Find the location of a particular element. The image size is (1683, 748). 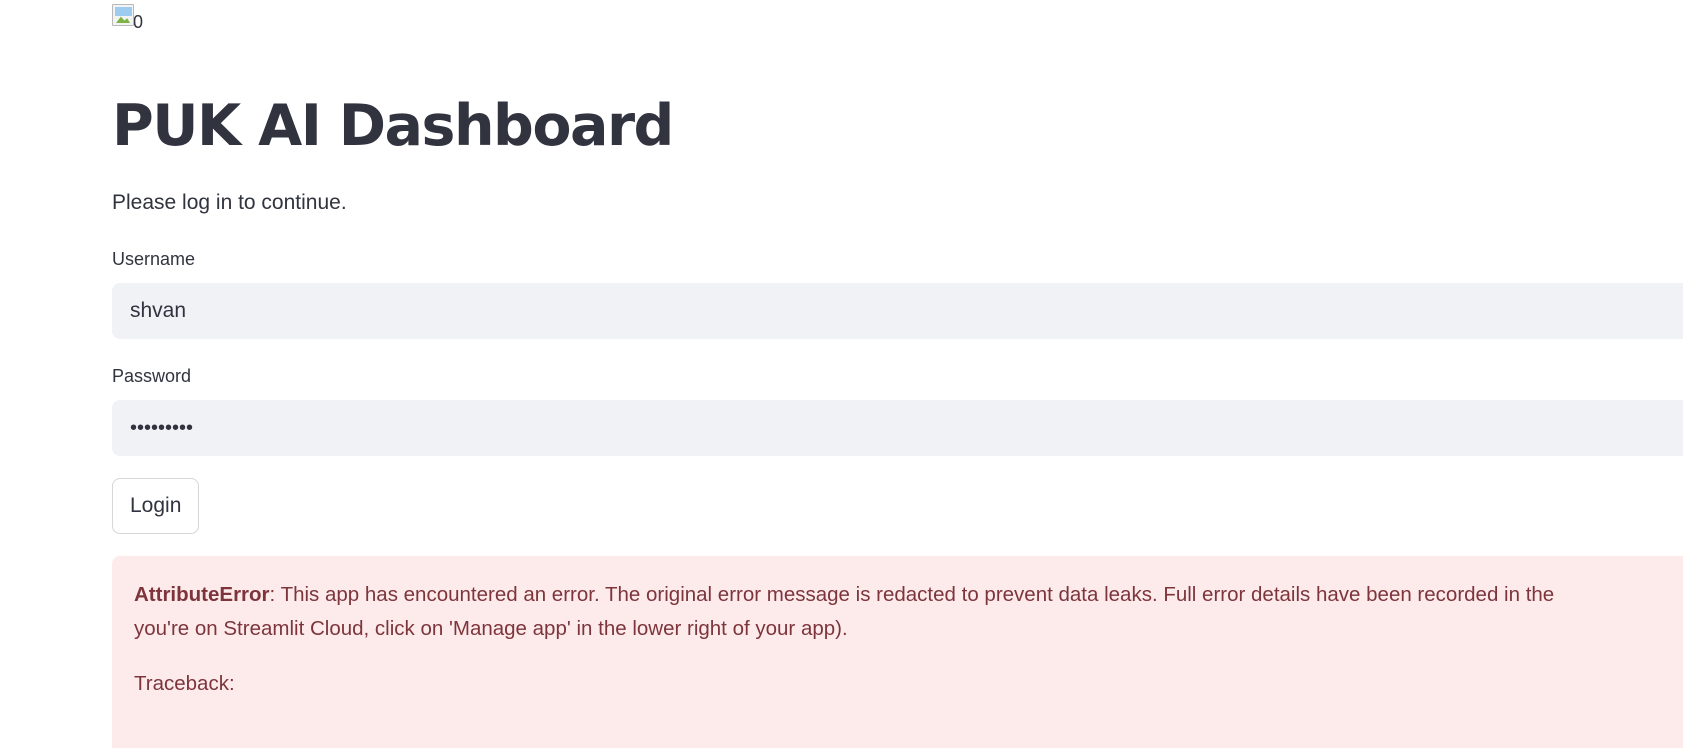

broken-image-icon is located at coordinates (123, 15).